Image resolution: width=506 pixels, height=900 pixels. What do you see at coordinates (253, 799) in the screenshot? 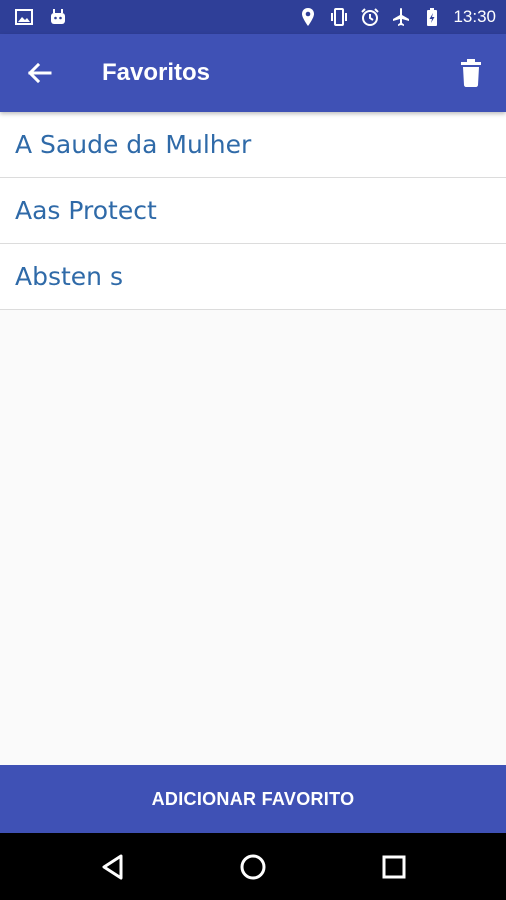
I see `add-favorite-button: ADICIONAR FAVORITO` at bounding box center [253, 799].